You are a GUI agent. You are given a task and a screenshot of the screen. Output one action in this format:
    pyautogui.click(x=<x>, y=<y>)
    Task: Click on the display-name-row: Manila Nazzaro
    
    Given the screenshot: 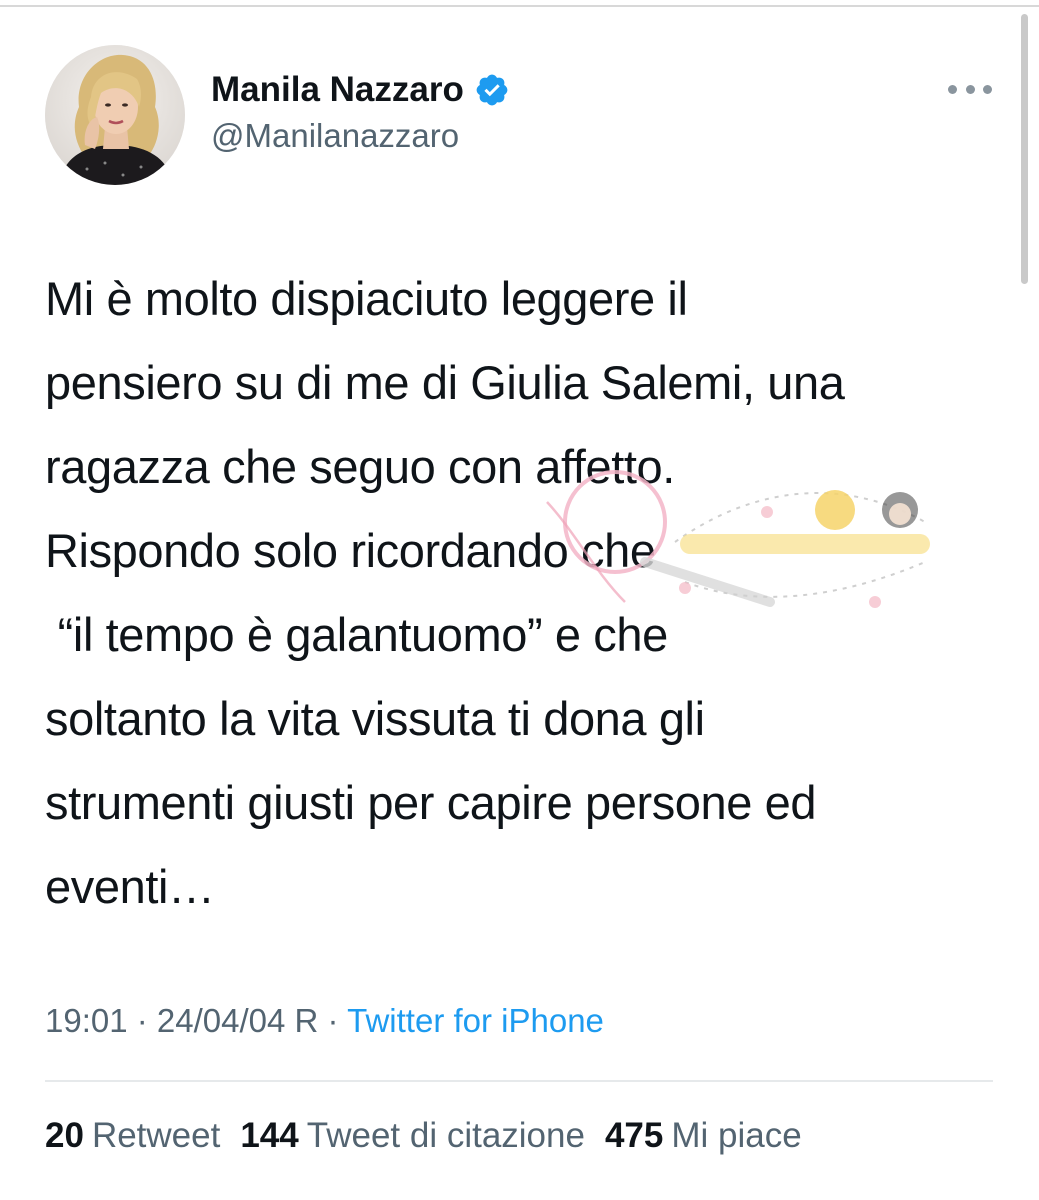 What is the action you would take?
    pyautogui.click(x=360, y=90)
    